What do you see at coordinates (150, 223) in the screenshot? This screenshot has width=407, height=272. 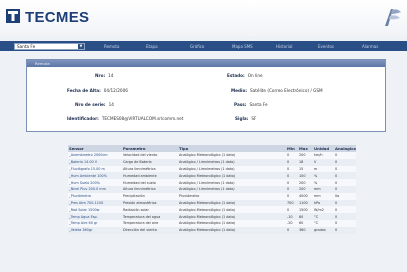 I see `cell-parametro: Temperatura del aire` at bounding box center [150, 223].